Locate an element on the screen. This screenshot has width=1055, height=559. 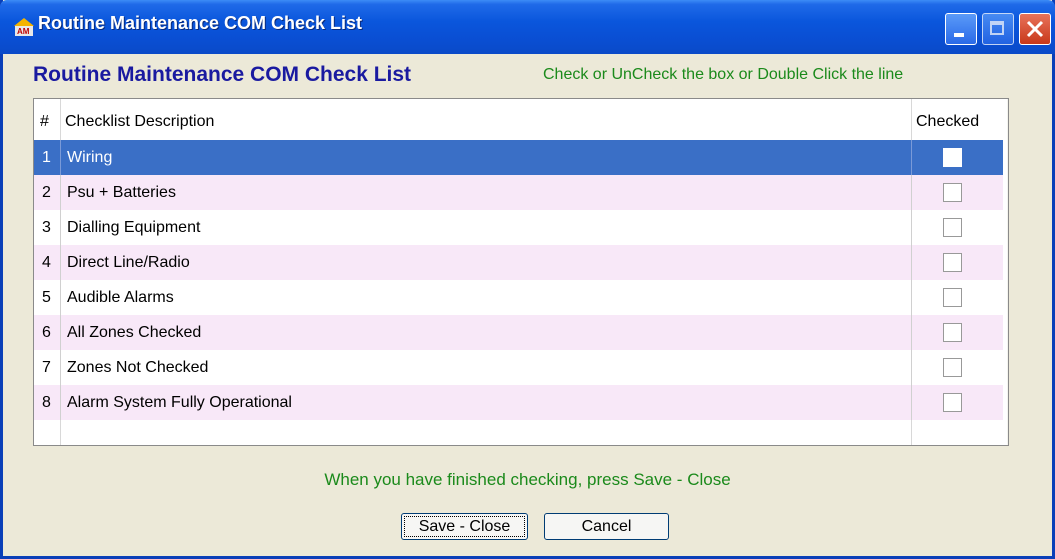
table-row: 7 Zones Not Checked is located at coordinates (518, 367).